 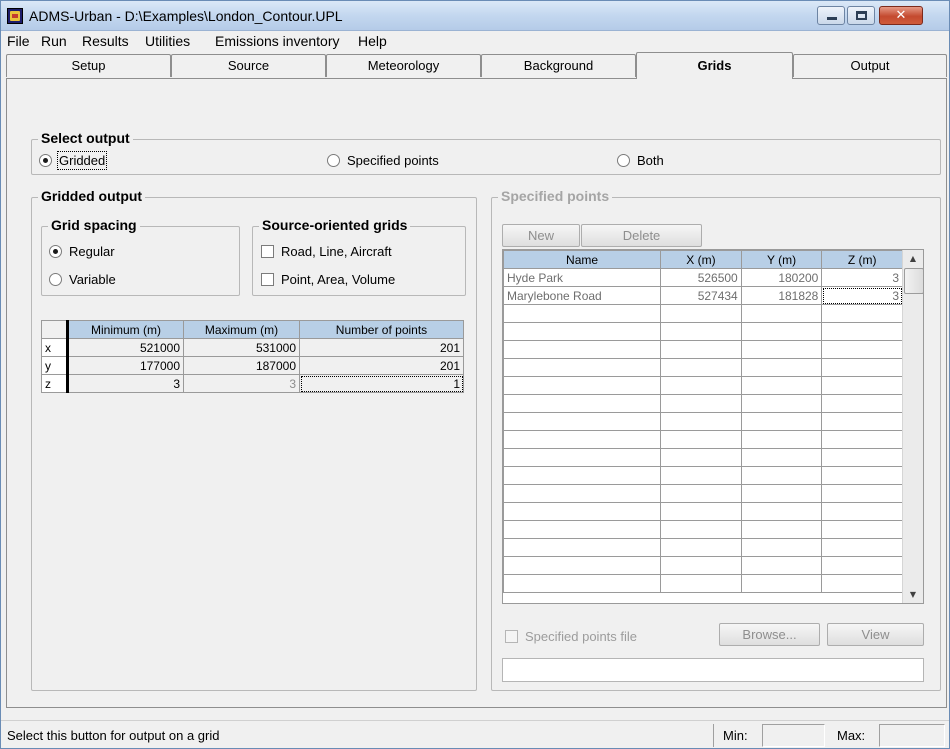 What do you see at coordinates (125, 347) in the screenshot?
I see `x-minimum-cell: 521000` at bounding box center [125, 347].